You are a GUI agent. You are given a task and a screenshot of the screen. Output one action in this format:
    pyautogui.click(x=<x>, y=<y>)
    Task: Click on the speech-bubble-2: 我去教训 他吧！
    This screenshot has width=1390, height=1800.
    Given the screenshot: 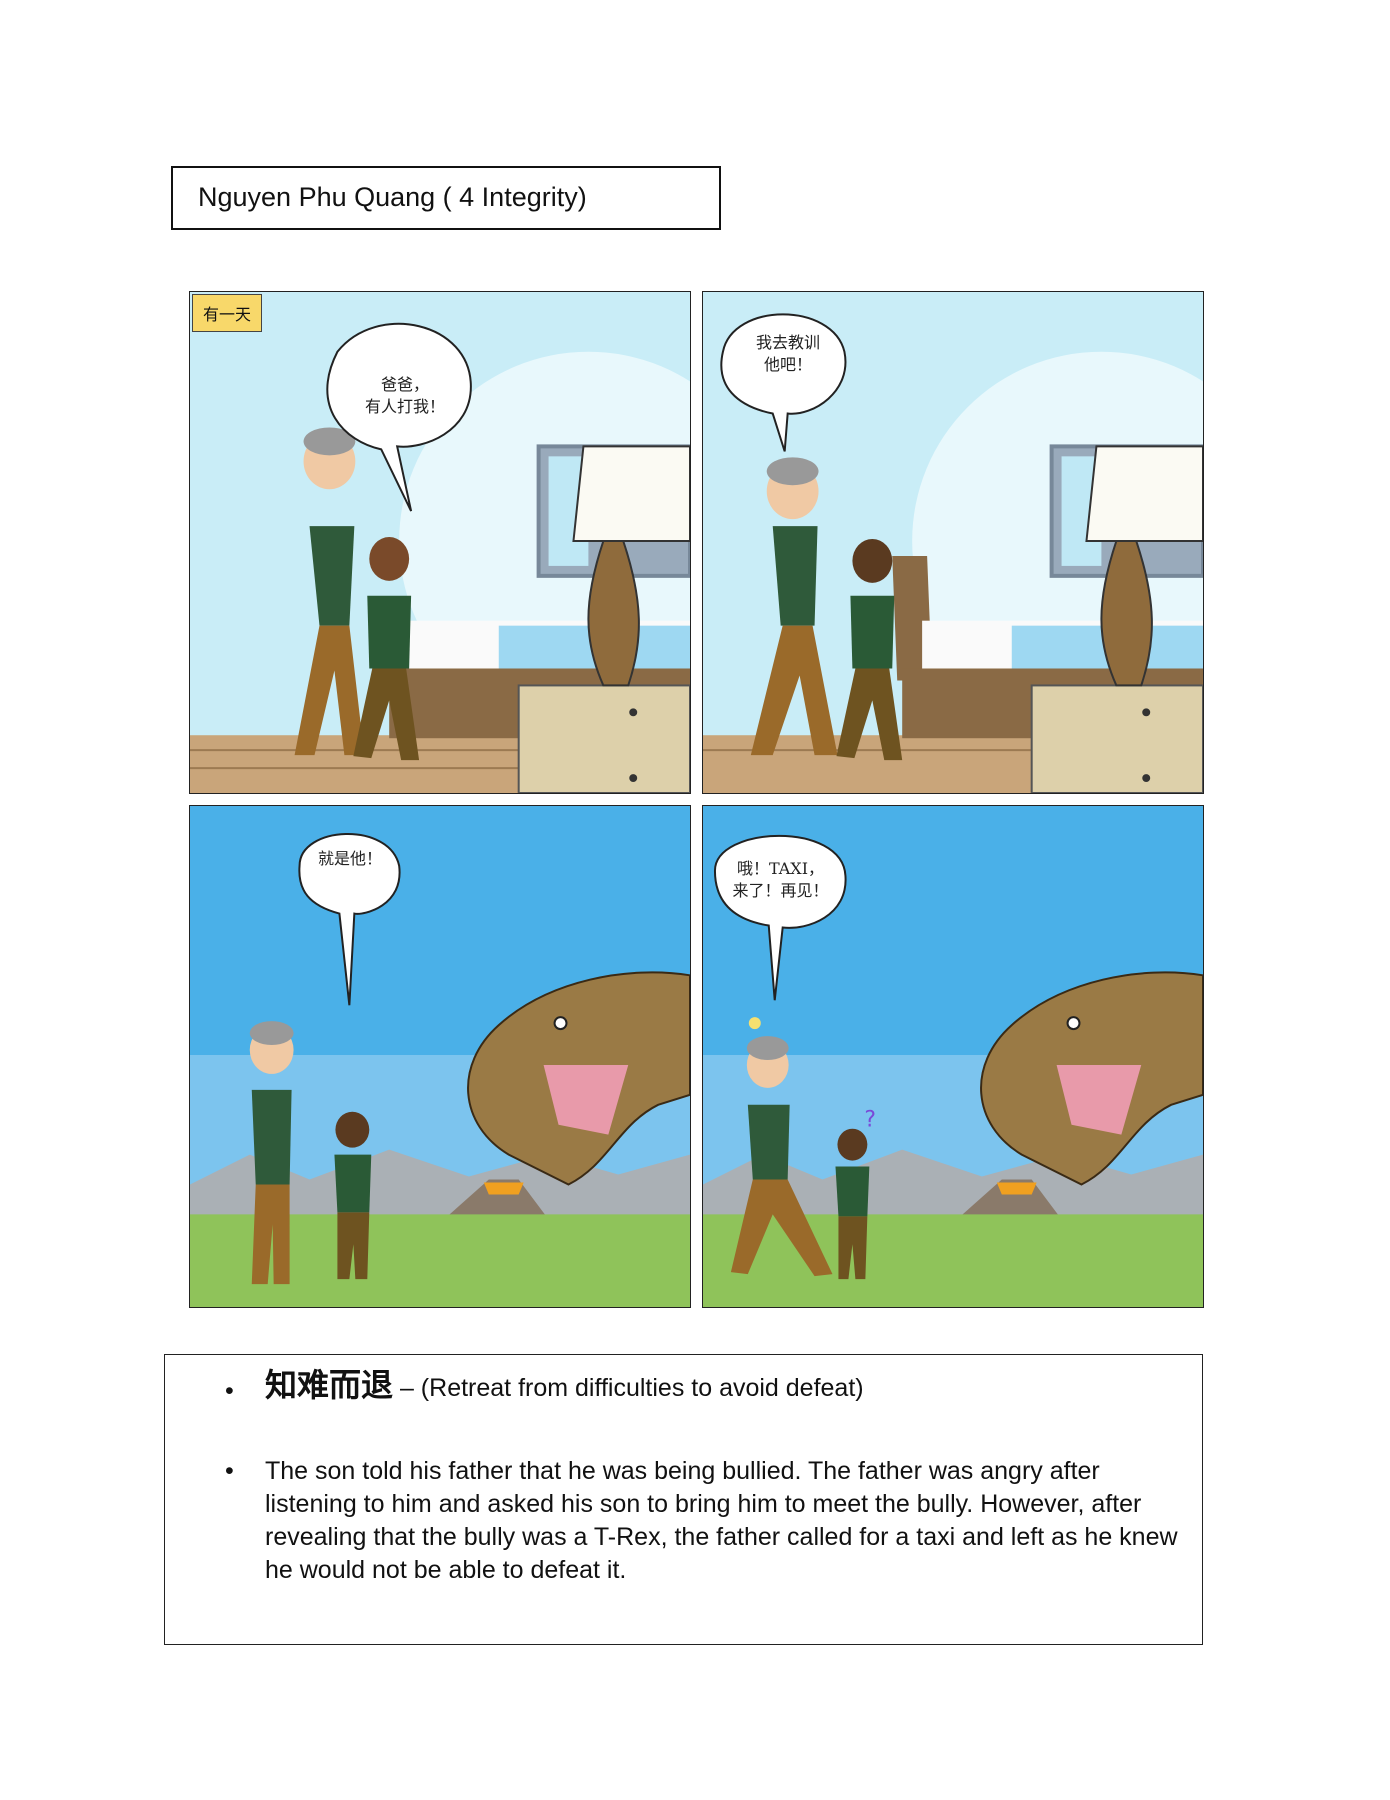 What is the action you would take?
    pyautogui.click(x=787, y=353)
    